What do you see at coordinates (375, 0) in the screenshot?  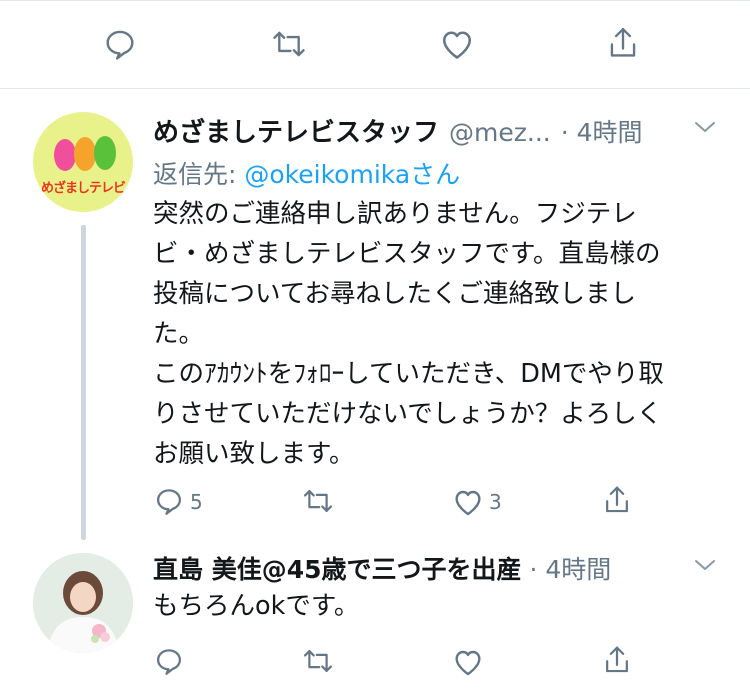 I see `top-divider` at bounding box center [375, 0].